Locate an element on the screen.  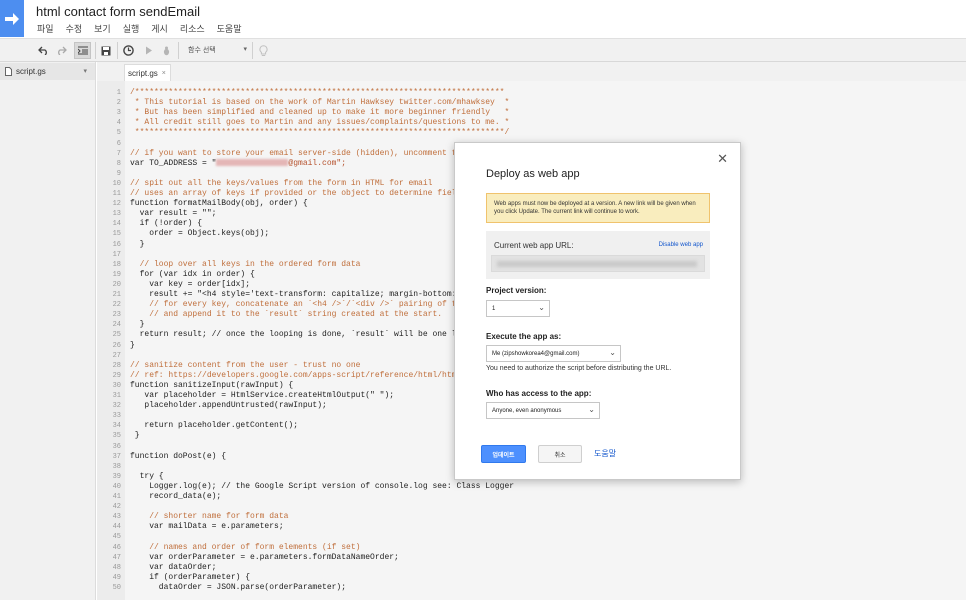
line-number: 1 is located at coordinates (118, 93).